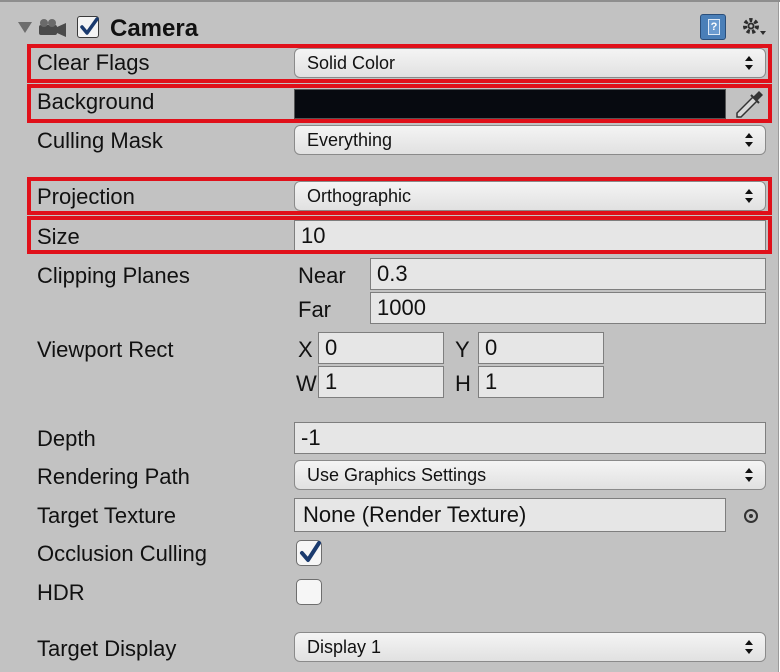 The image size is (780, 672). Describe the element at coordinates (530, 438) in the screenshot. I see `depth-field: -1` at that location.